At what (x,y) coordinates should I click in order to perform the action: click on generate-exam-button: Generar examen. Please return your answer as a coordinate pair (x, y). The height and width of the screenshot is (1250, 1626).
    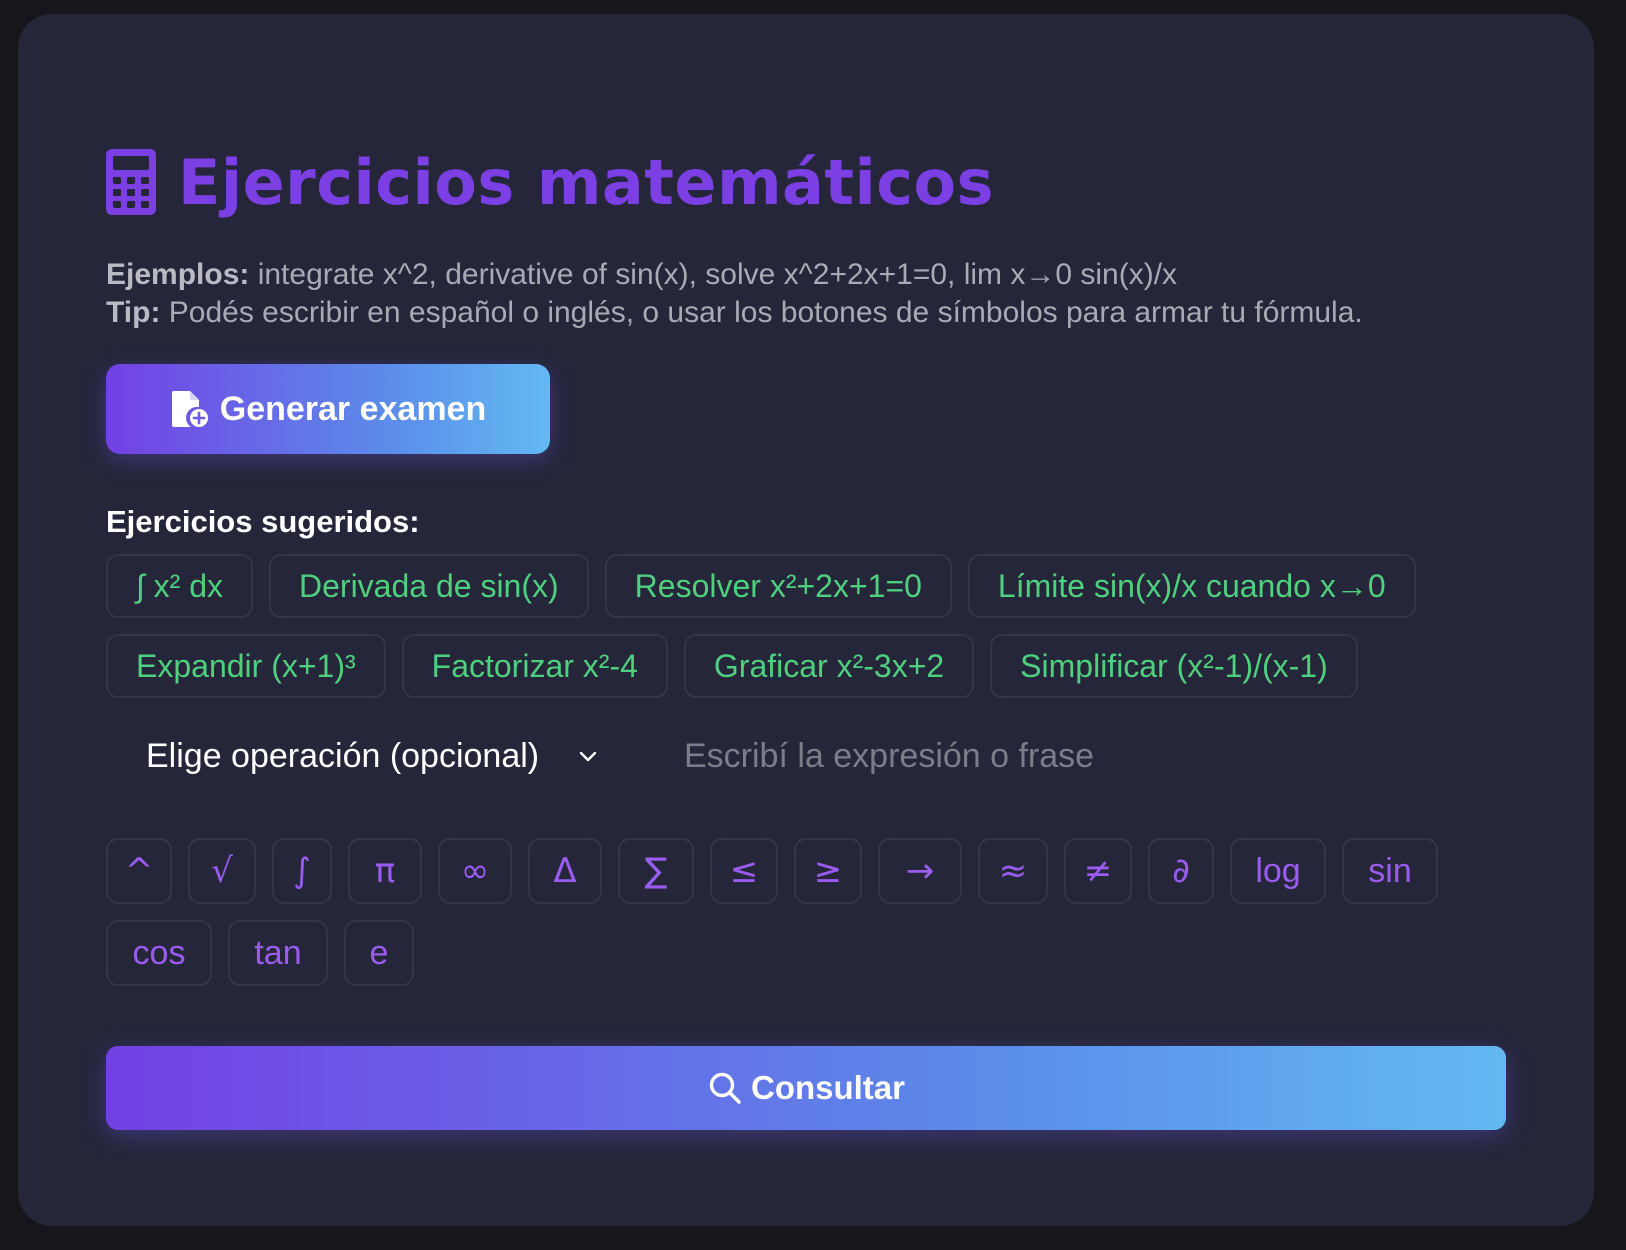
    Looking at the image, I should click on (328, 409).